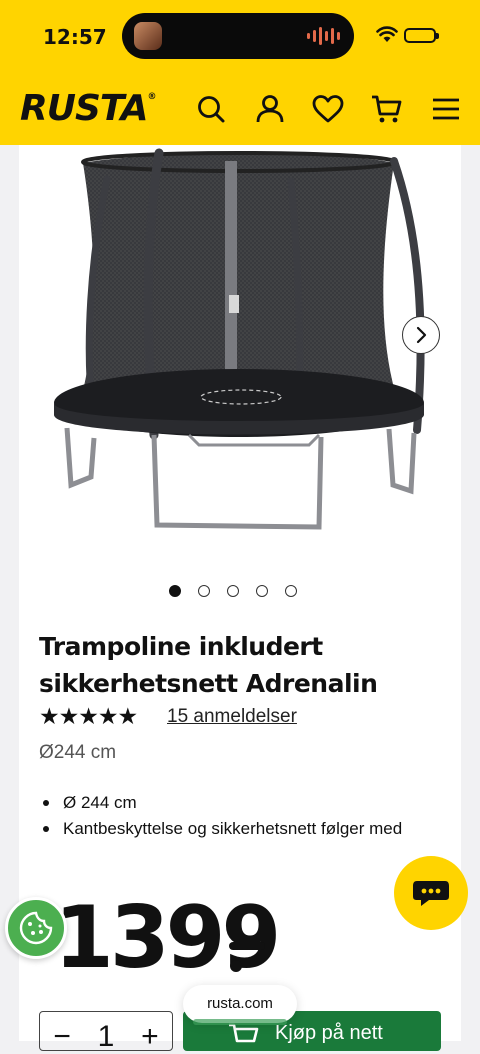 The height and width of the screenshot is (1054, 480). I want to click on buy-label: Kjøp på nett, so click(329, 1032).